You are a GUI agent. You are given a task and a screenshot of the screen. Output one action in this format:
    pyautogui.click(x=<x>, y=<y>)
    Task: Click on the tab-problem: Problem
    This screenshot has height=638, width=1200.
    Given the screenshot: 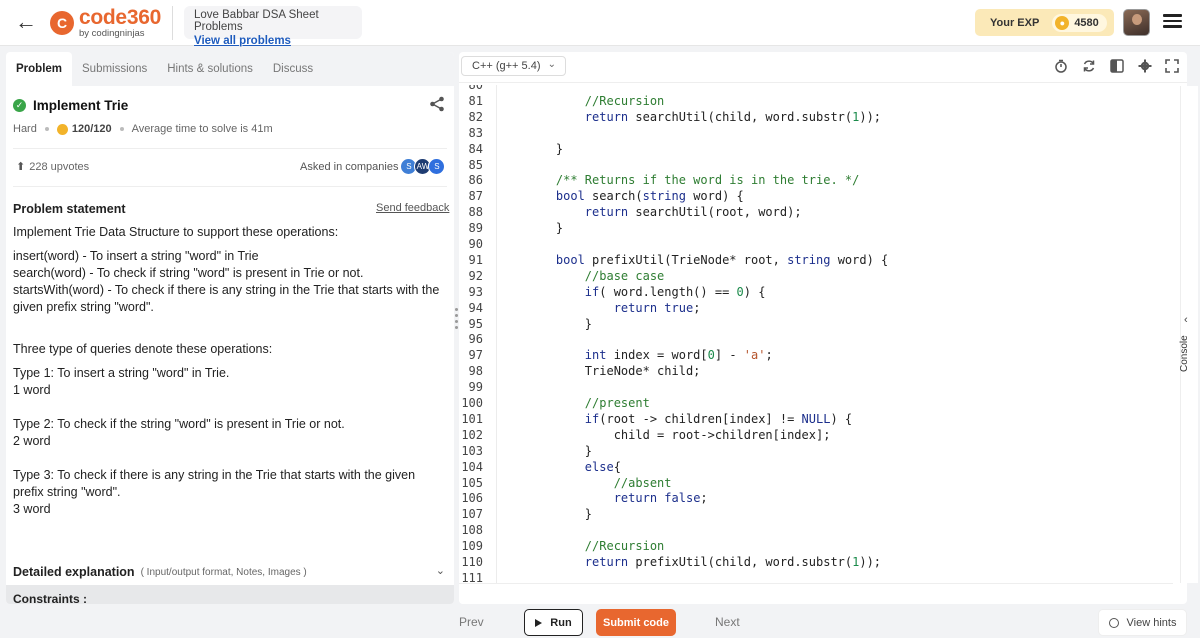 What is the action you would take?
    pyautogui.click(x=39, y=69)
    